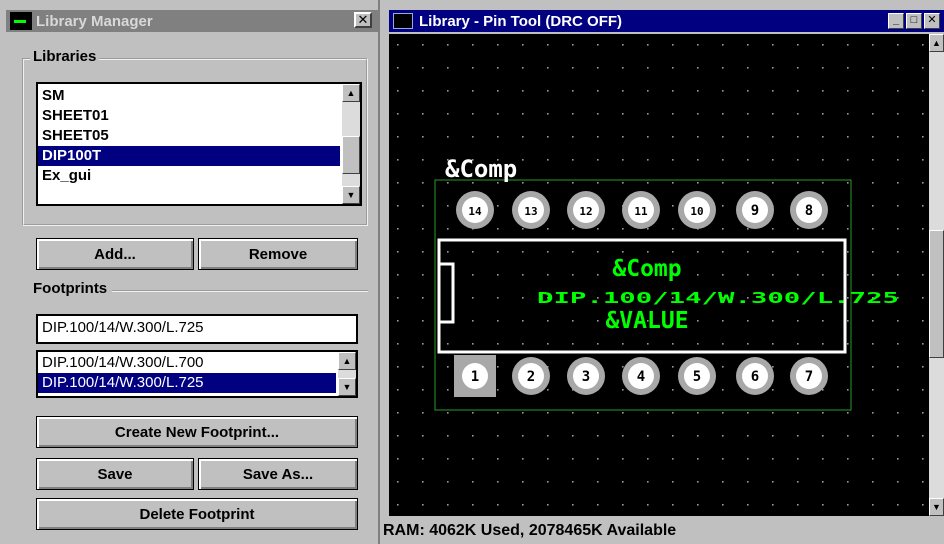 The width and height of the screenshot is (944, 544). Describe the element at coordinates (530, 530) in the screenshot. I see `memory-status-text: RAM: 4062K Used, 2078465K Available` at that location.